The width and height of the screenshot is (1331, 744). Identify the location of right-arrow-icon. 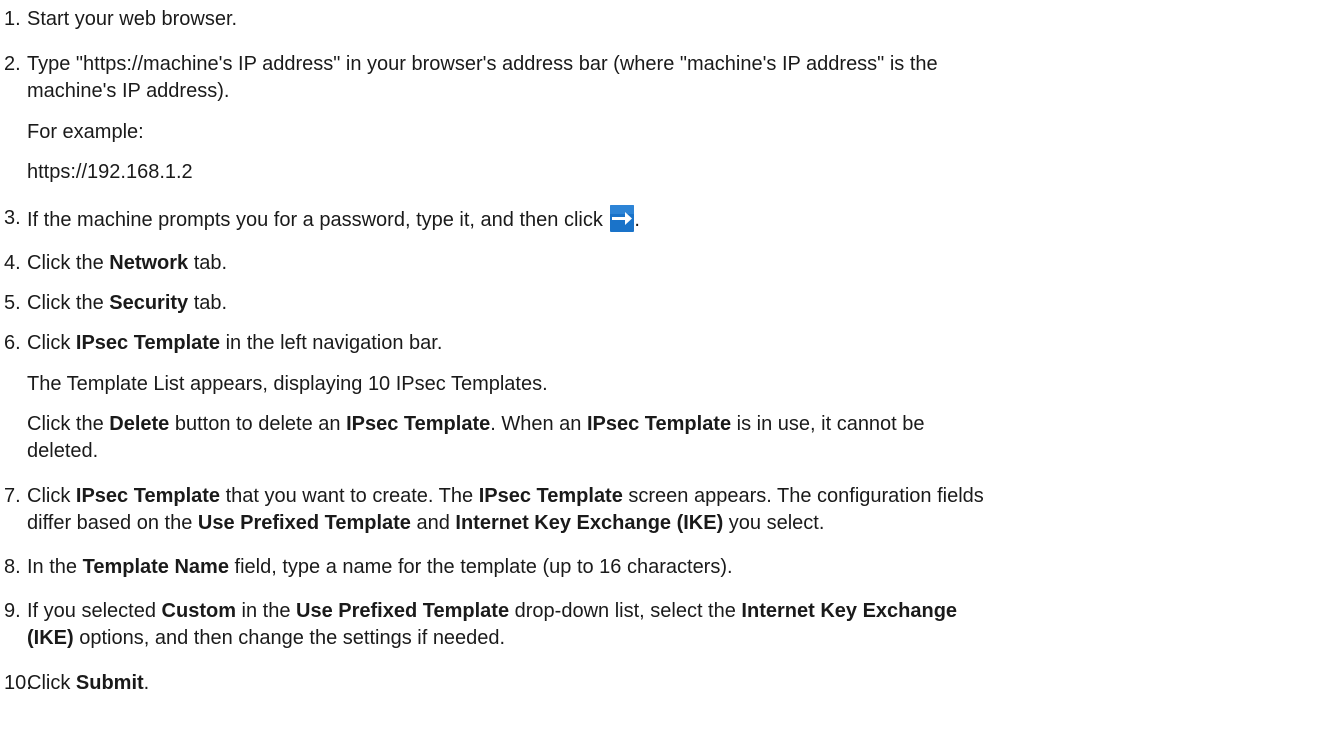
(622, 218).